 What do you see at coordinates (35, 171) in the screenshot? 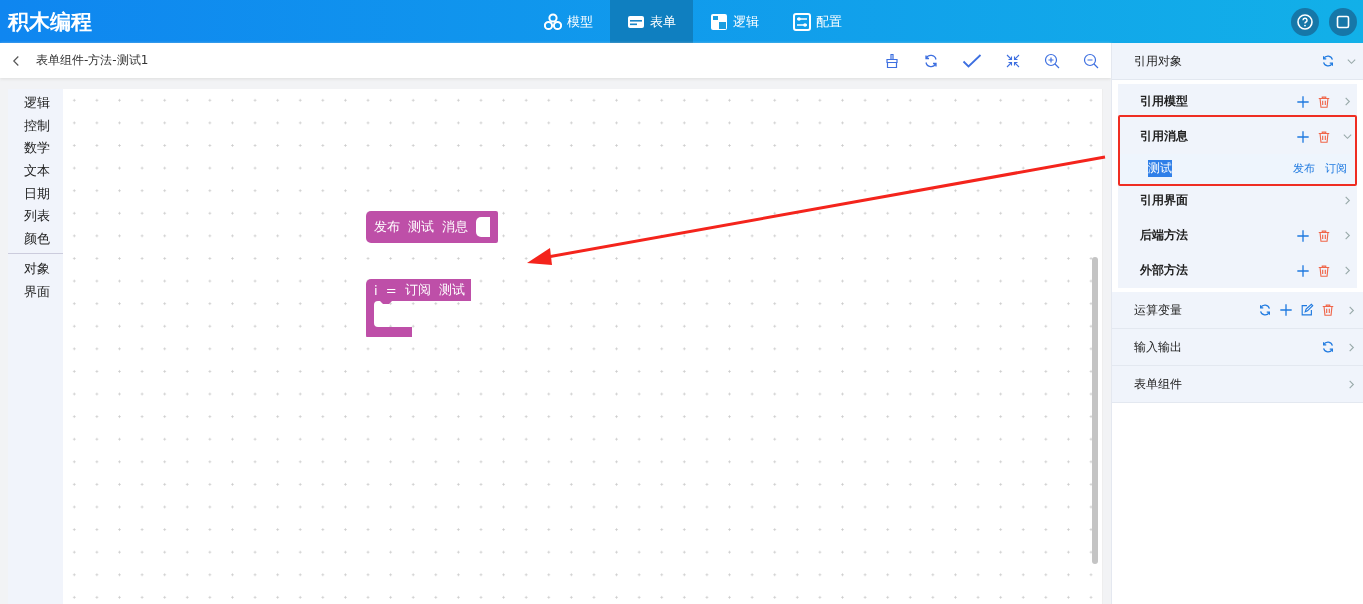
I see `toolbox-category: 文本` at bounding box center [35, 171].